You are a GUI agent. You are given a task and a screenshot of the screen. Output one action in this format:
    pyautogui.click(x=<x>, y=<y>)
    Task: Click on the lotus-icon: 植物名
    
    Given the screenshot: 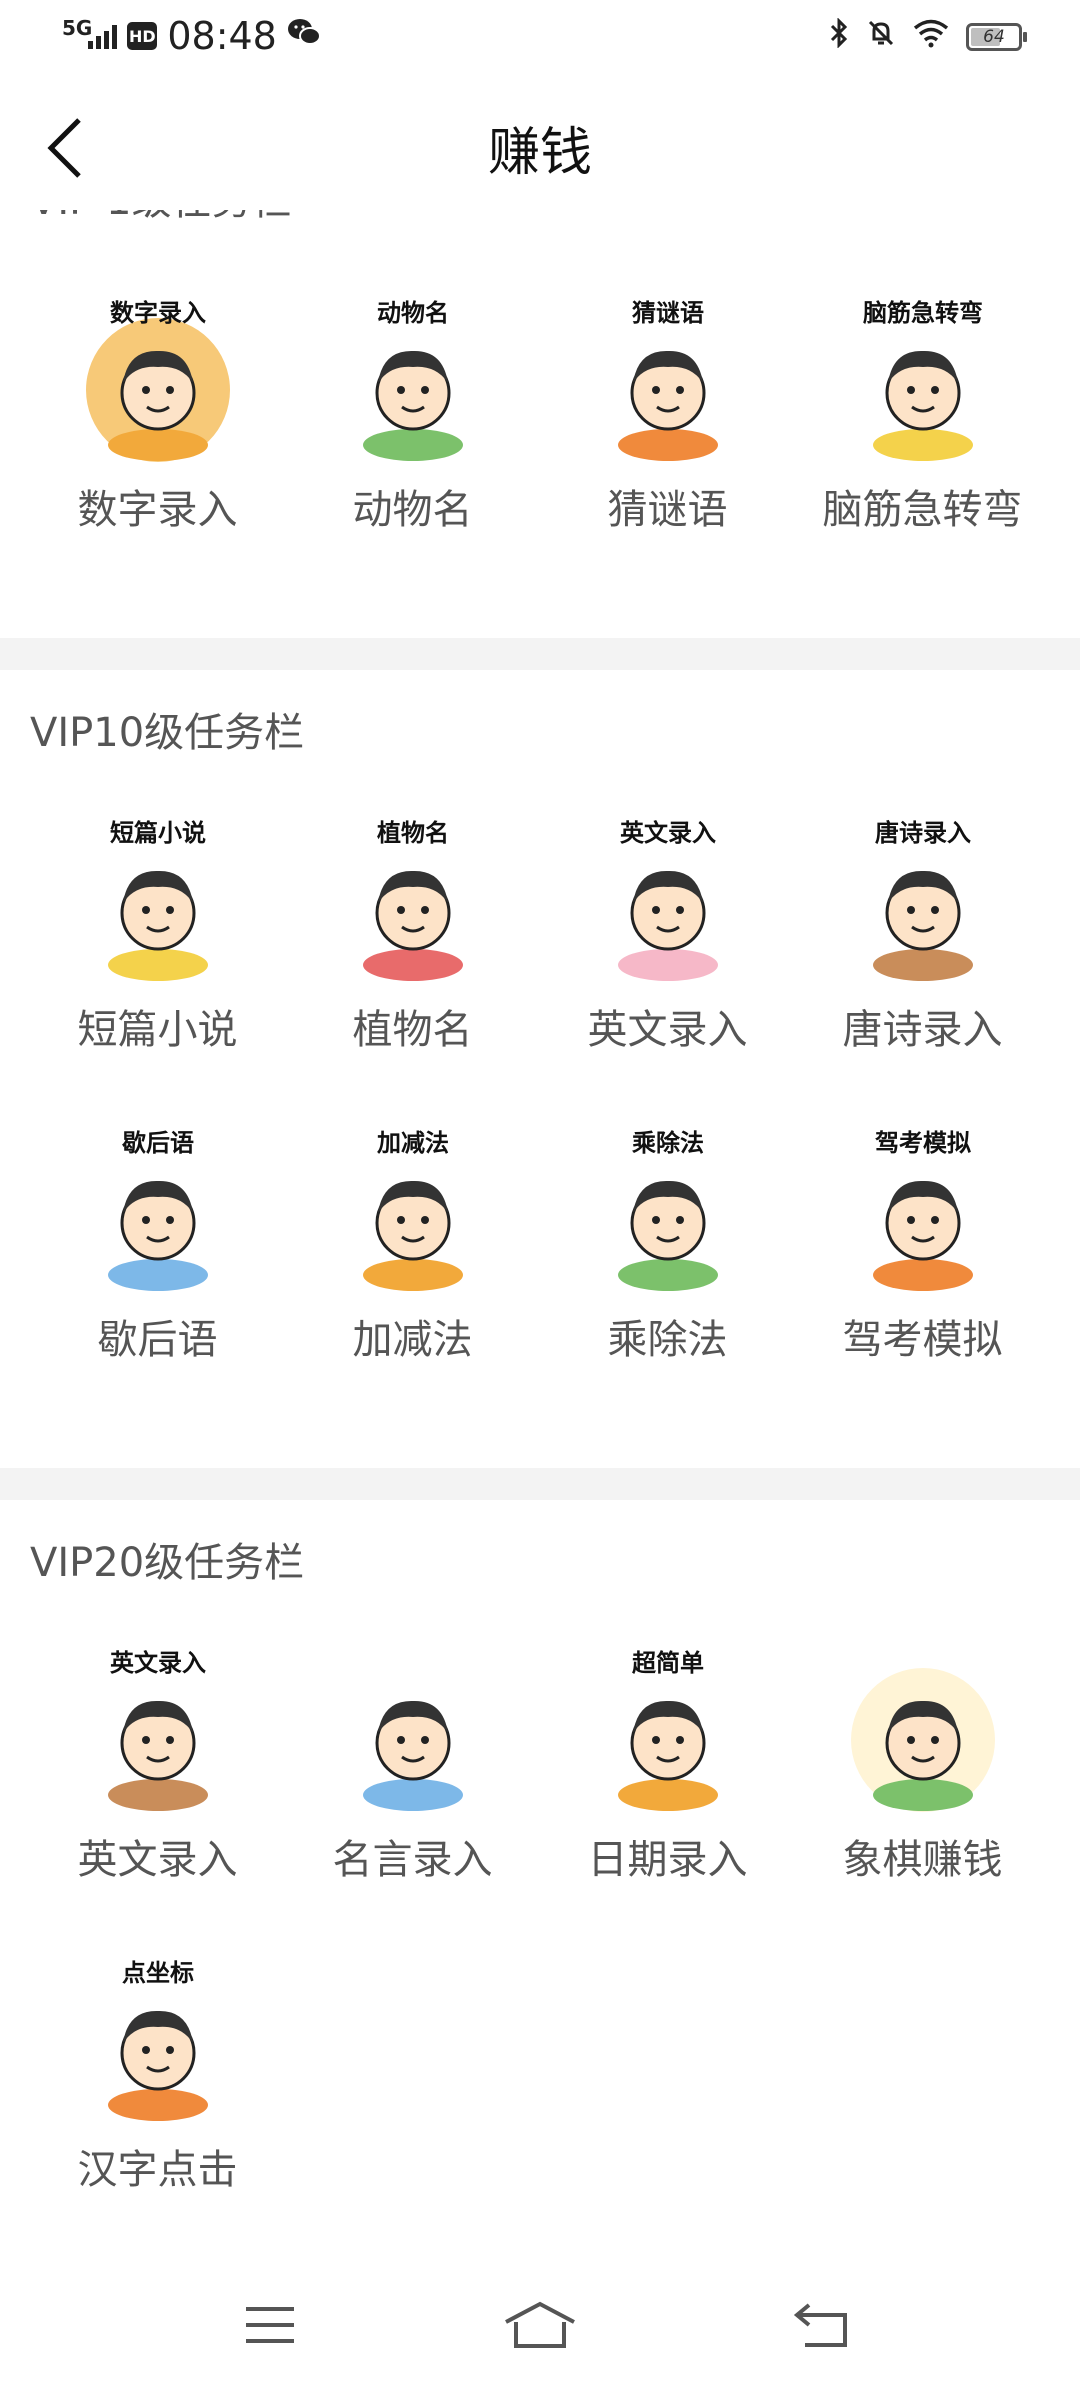 What is the action you would take?
    pyautogui.click(x=412, y=900)
    